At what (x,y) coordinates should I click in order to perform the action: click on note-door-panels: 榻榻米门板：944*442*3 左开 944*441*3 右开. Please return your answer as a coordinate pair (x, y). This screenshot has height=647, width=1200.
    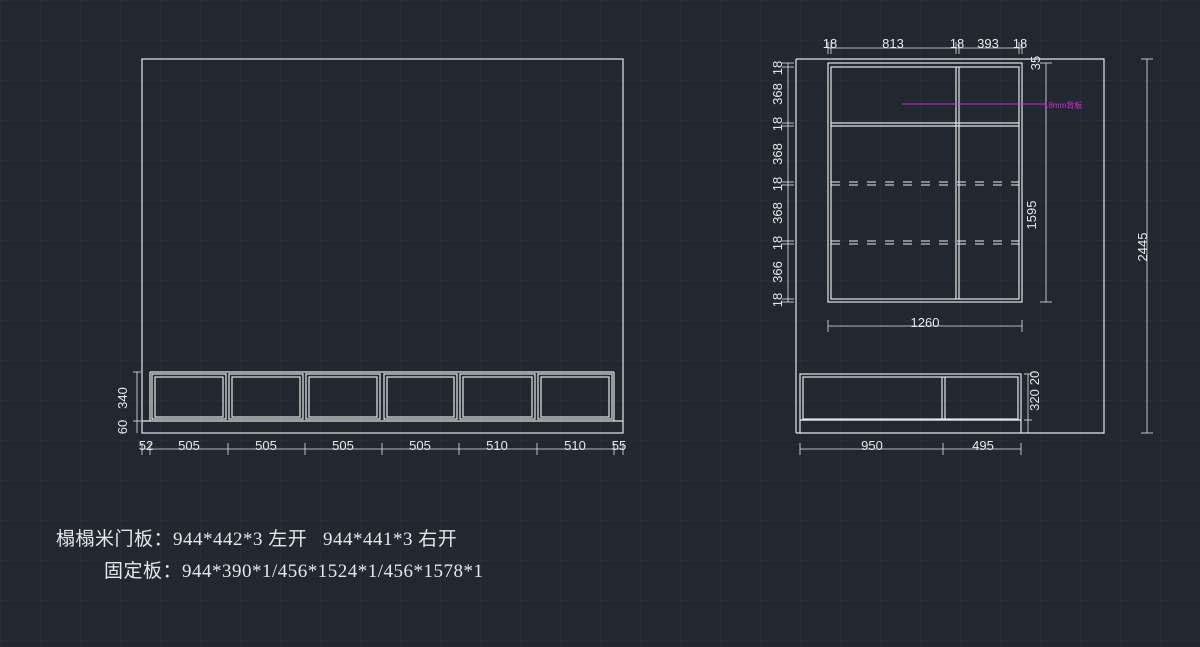
    Looking at the image, I should click on (257, 539).